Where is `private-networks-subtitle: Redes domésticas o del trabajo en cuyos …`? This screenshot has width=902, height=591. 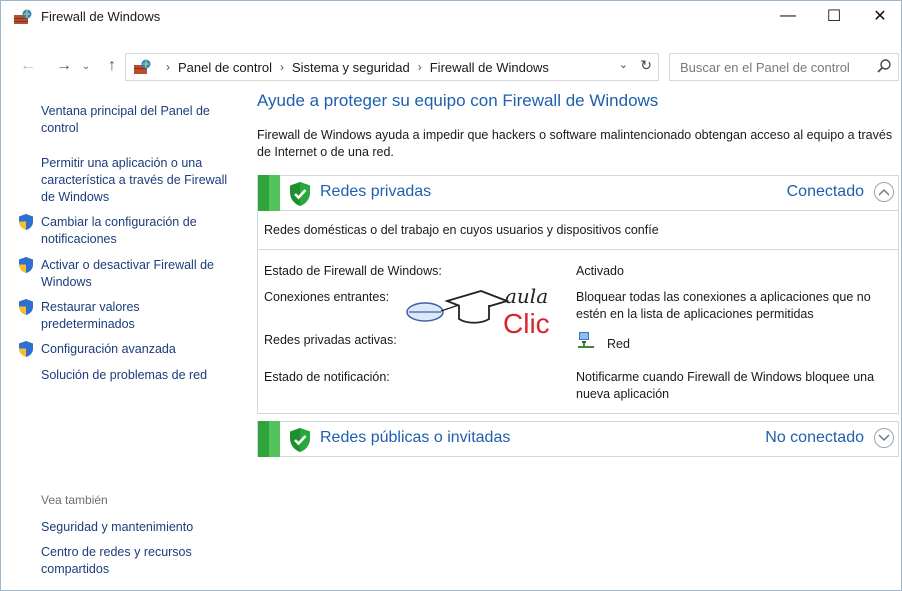 private-networks-subtitle: Redes domésticas o del trabajo en cuyos … is located at coordinates (461, 230).